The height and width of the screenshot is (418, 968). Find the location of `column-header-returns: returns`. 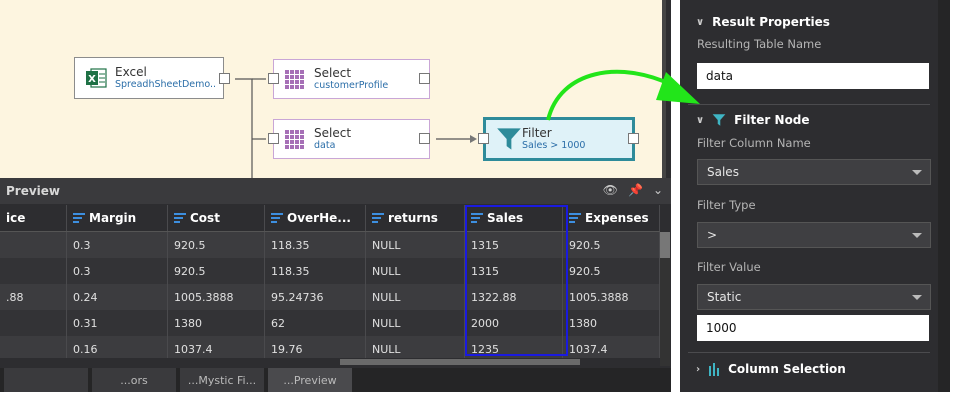

column-header-returns: returns is located at coordinates (415, 218).